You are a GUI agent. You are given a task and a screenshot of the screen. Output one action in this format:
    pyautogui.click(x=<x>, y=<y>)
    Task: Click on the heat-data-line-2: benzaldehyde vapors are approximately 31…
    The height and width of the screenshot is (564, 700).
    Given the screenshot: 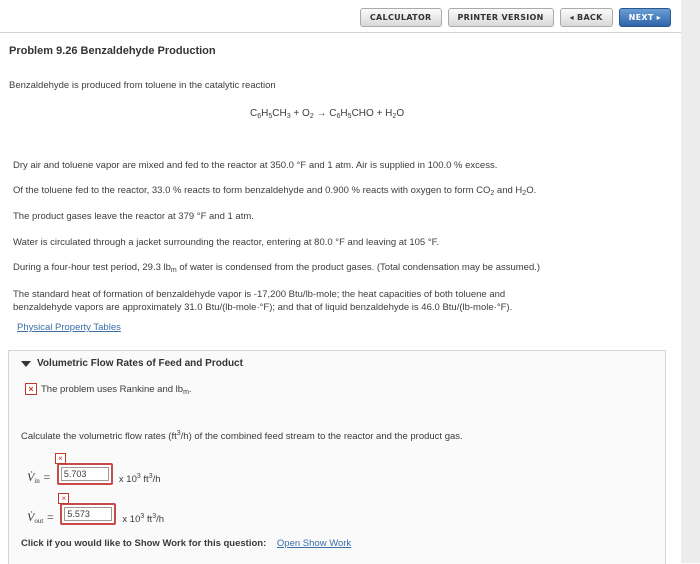 What is the action you would take?
    pyautogui.click(x=263, y=307)
    